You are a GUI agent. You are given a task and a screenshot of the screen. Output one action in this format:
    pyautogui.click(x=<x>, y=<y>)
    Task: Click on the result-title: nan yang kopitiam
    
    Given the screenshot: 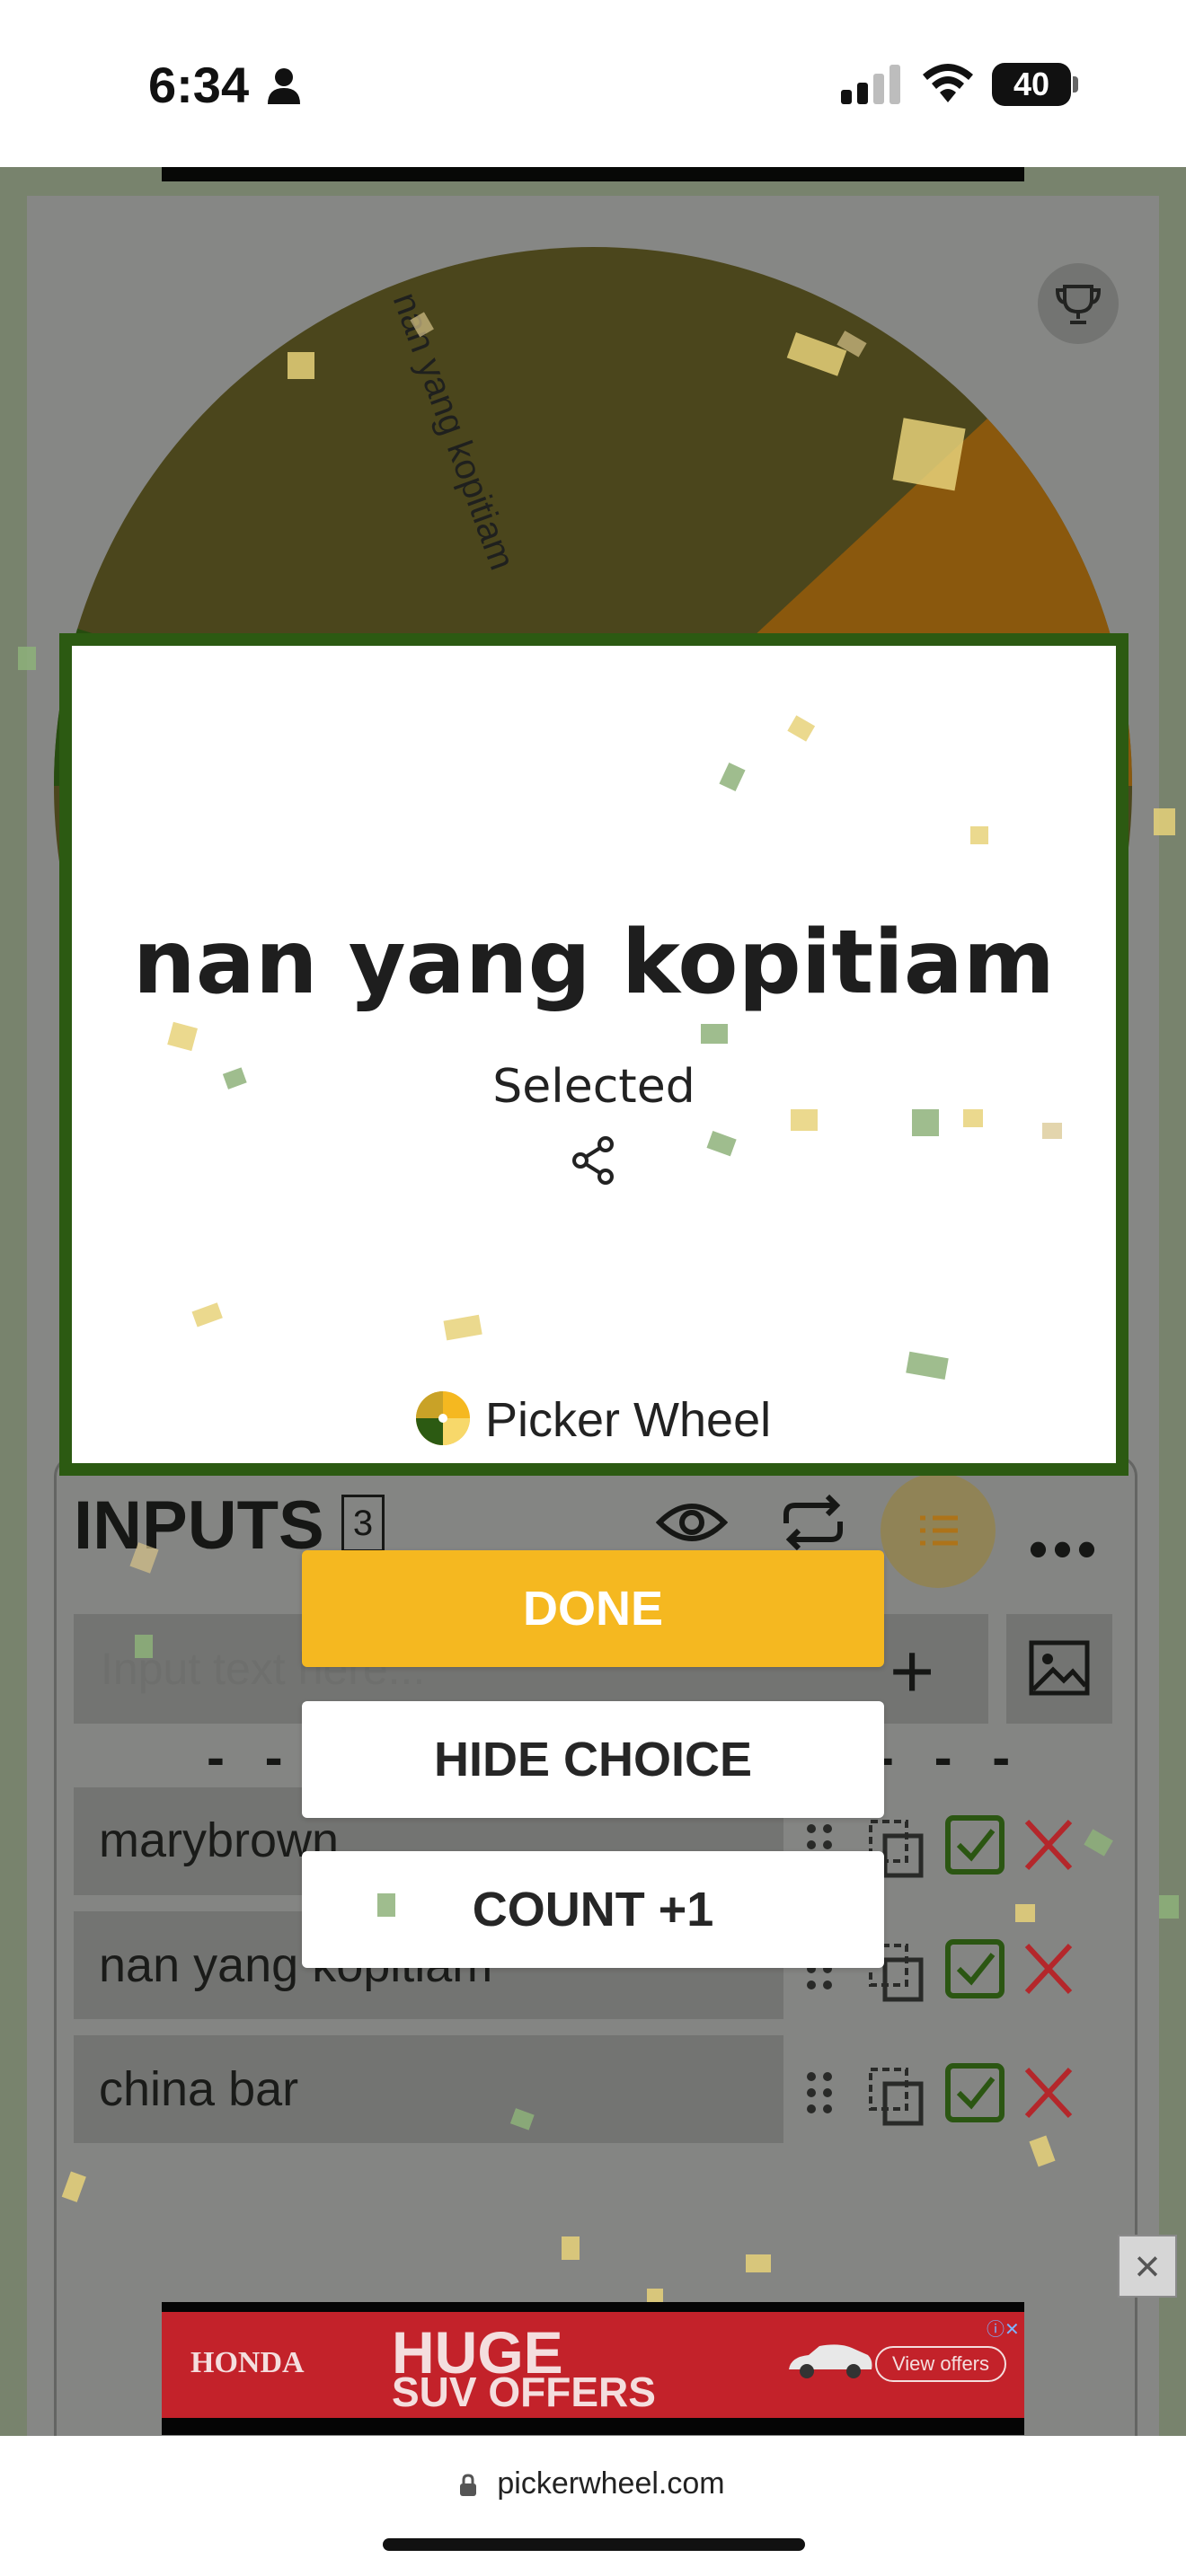 What is the action you would take?
    pyautogui.click(x=594, y=963)
    